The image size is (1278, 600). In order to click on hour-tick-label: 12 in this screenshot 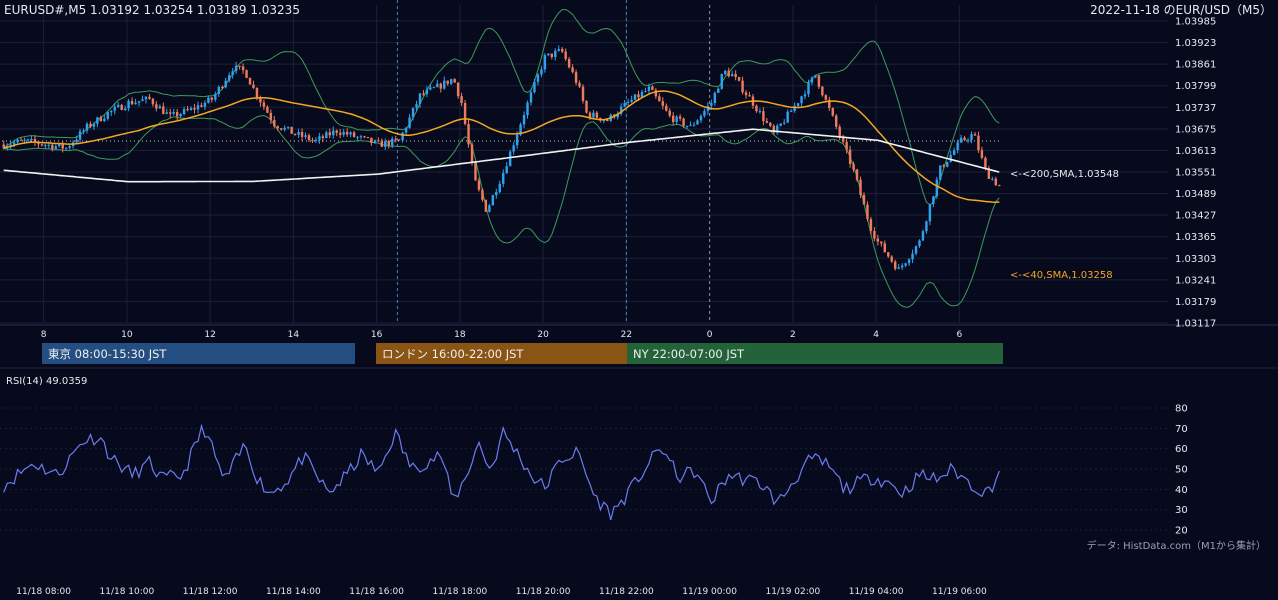, I will do `click(209, 335)`.